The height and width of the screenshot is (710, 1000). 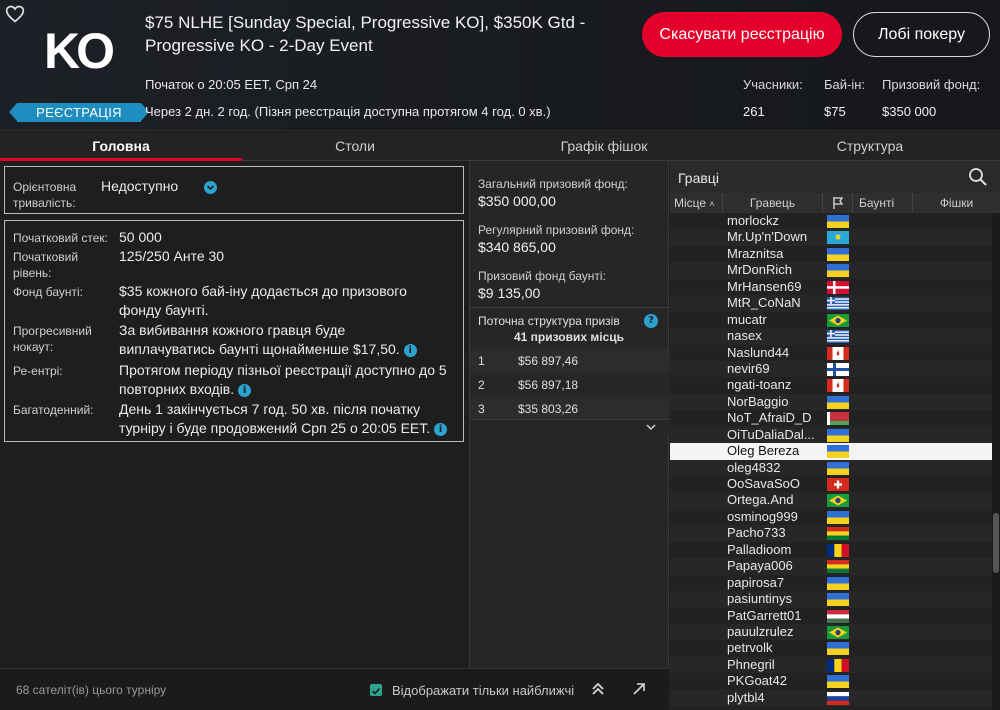 I want to click on player-name: pasiuntinys, so click(x=760, y=599).